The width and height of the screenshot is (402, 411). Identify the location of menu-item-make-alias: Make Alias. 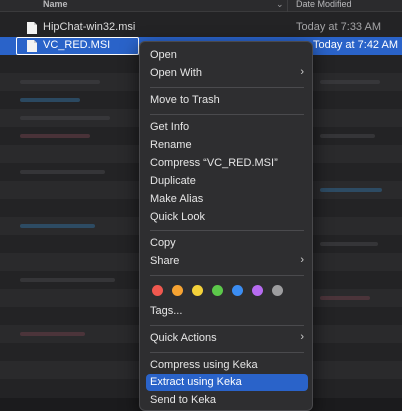
(227, 199).